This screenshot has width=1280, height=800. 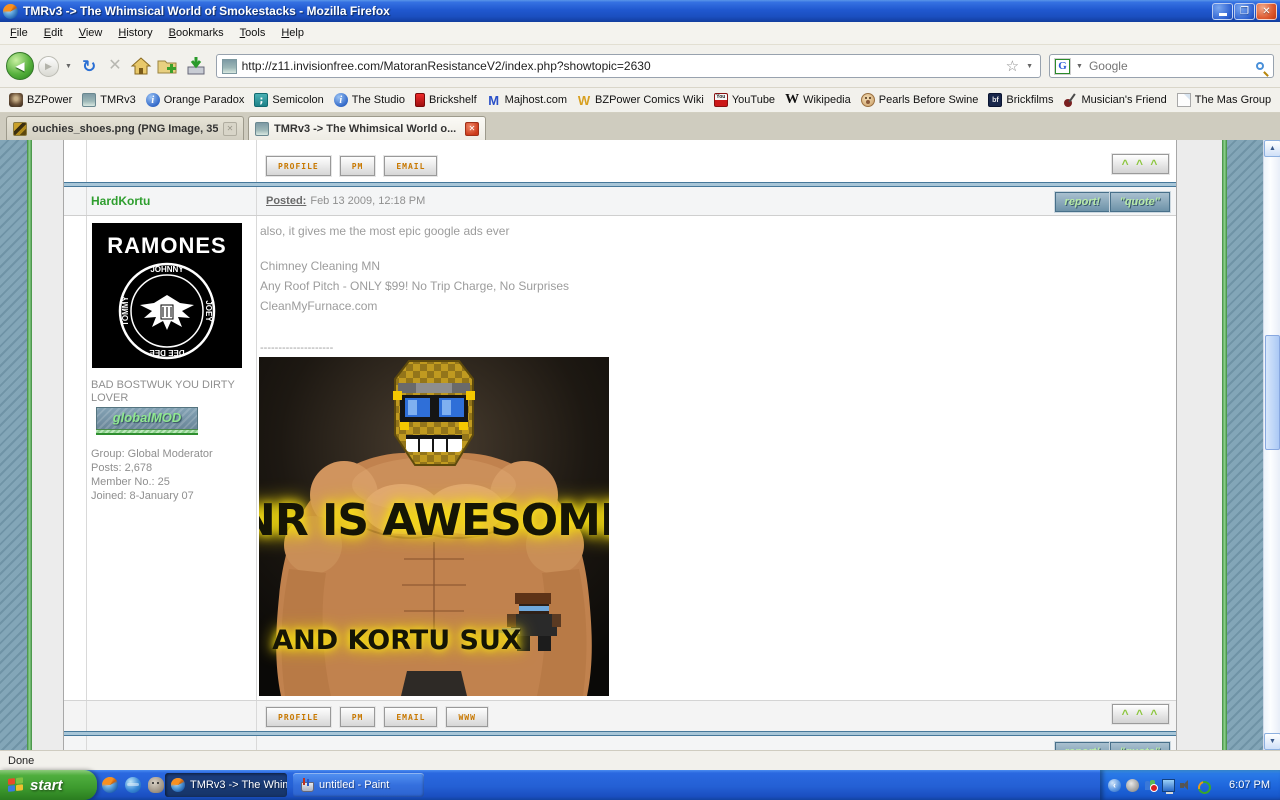 I want to click on download-button, so click(x=196, y=66).